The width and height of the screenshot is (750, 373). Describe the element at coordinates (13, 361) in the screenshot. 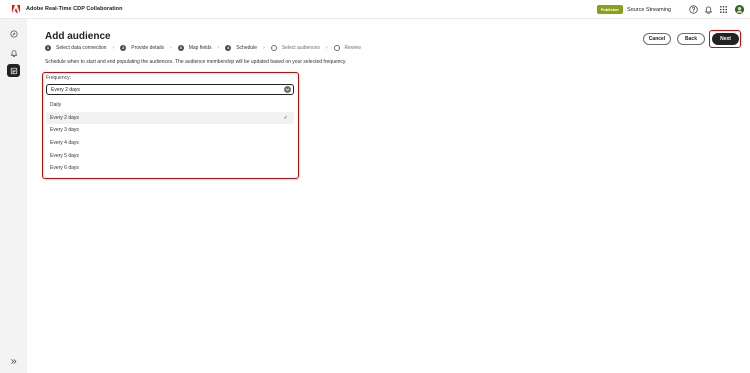

I see `expand-rail-icon` at that location.